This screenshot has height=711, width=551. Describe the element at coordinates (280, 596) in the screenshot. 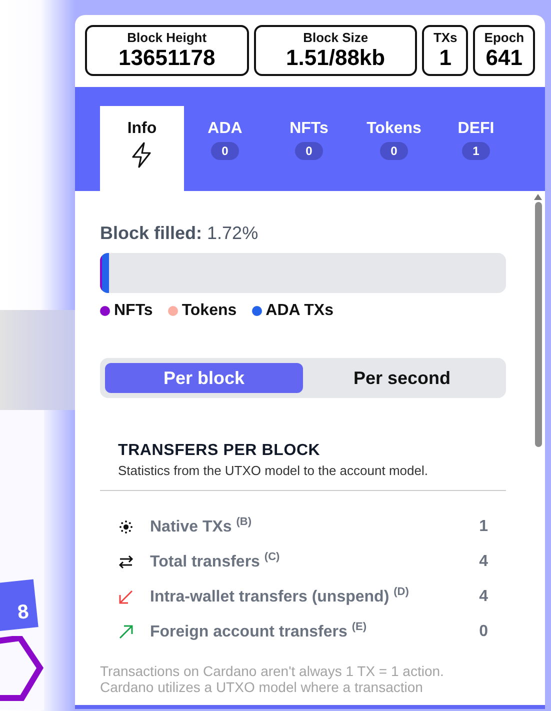

I see `stat-row-label: Intra-wallet transfers (unspend) $^{(D)}$` at that location.